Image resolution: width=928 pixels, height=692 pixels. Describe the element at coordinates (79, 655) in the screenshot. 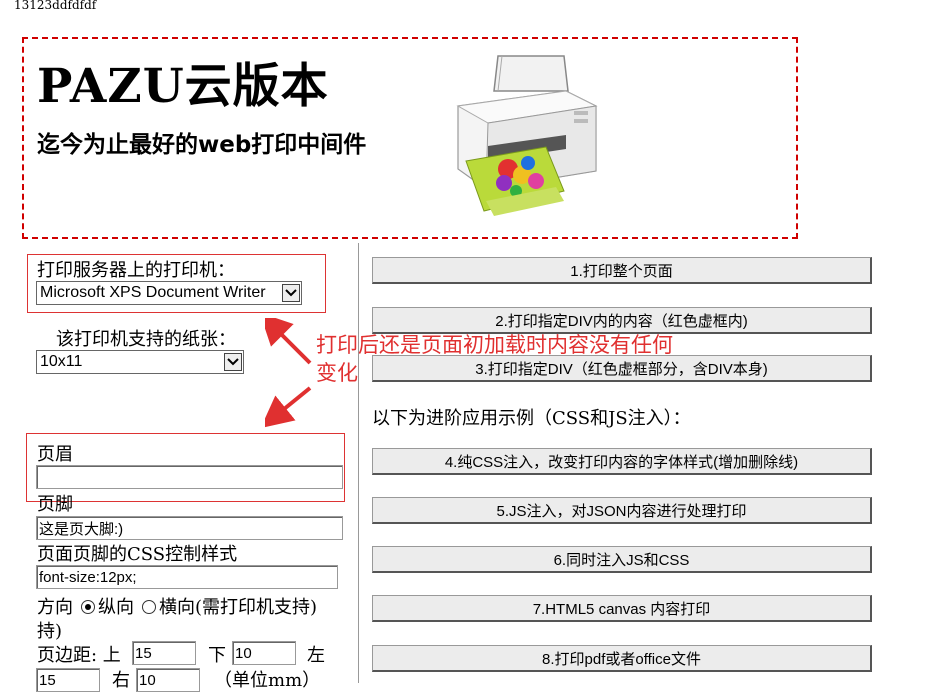

I see `margin-label: 页边距: 上` at that location.